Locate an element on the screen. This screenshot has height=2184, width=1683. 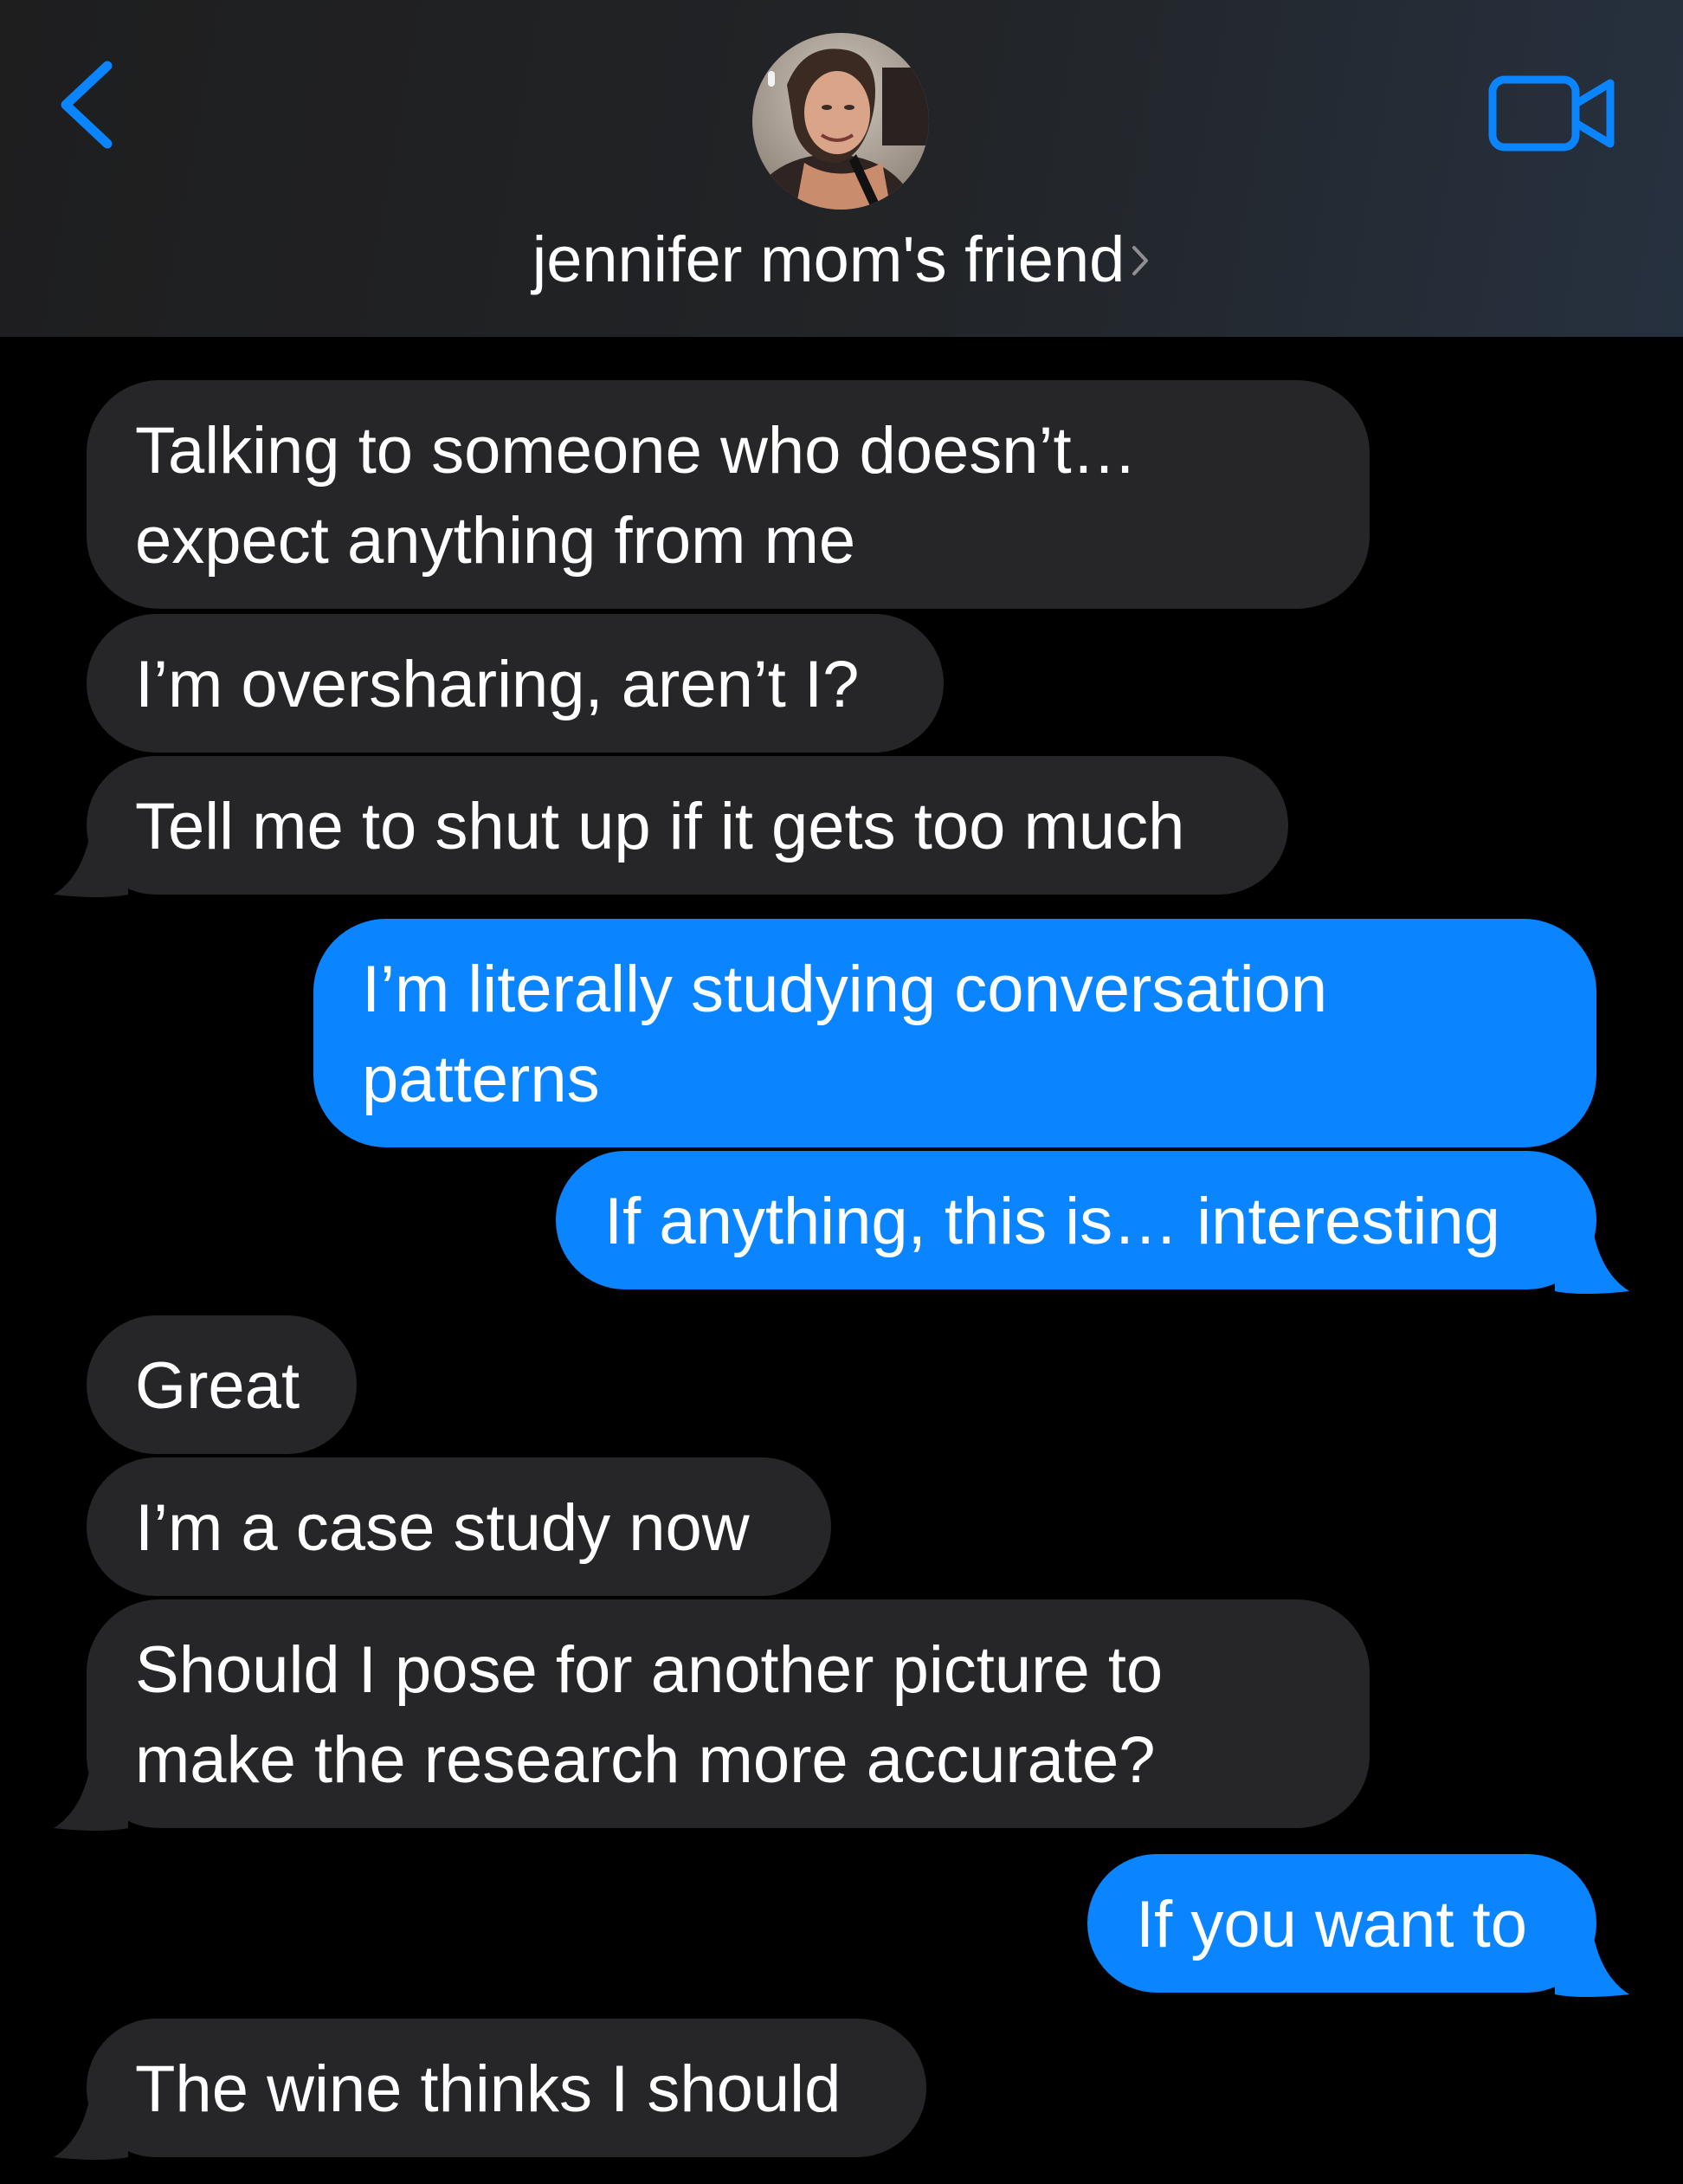
message-line: make the research more accurate? is located at coordinates (645, 1760).